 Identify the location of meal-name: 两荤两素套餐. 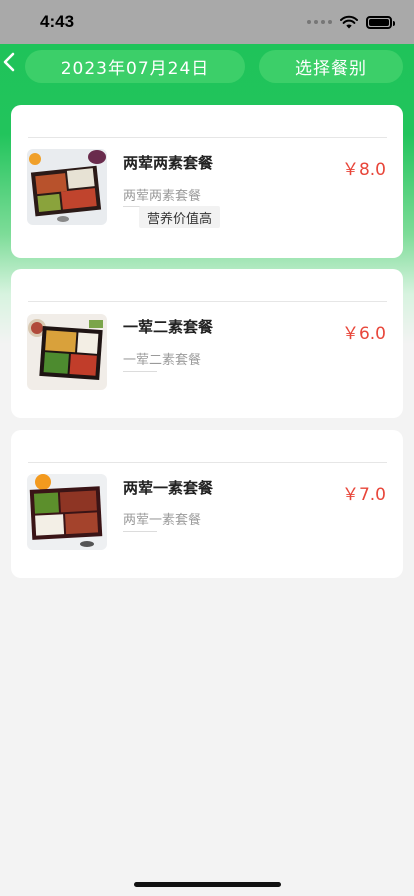
(168, 163).